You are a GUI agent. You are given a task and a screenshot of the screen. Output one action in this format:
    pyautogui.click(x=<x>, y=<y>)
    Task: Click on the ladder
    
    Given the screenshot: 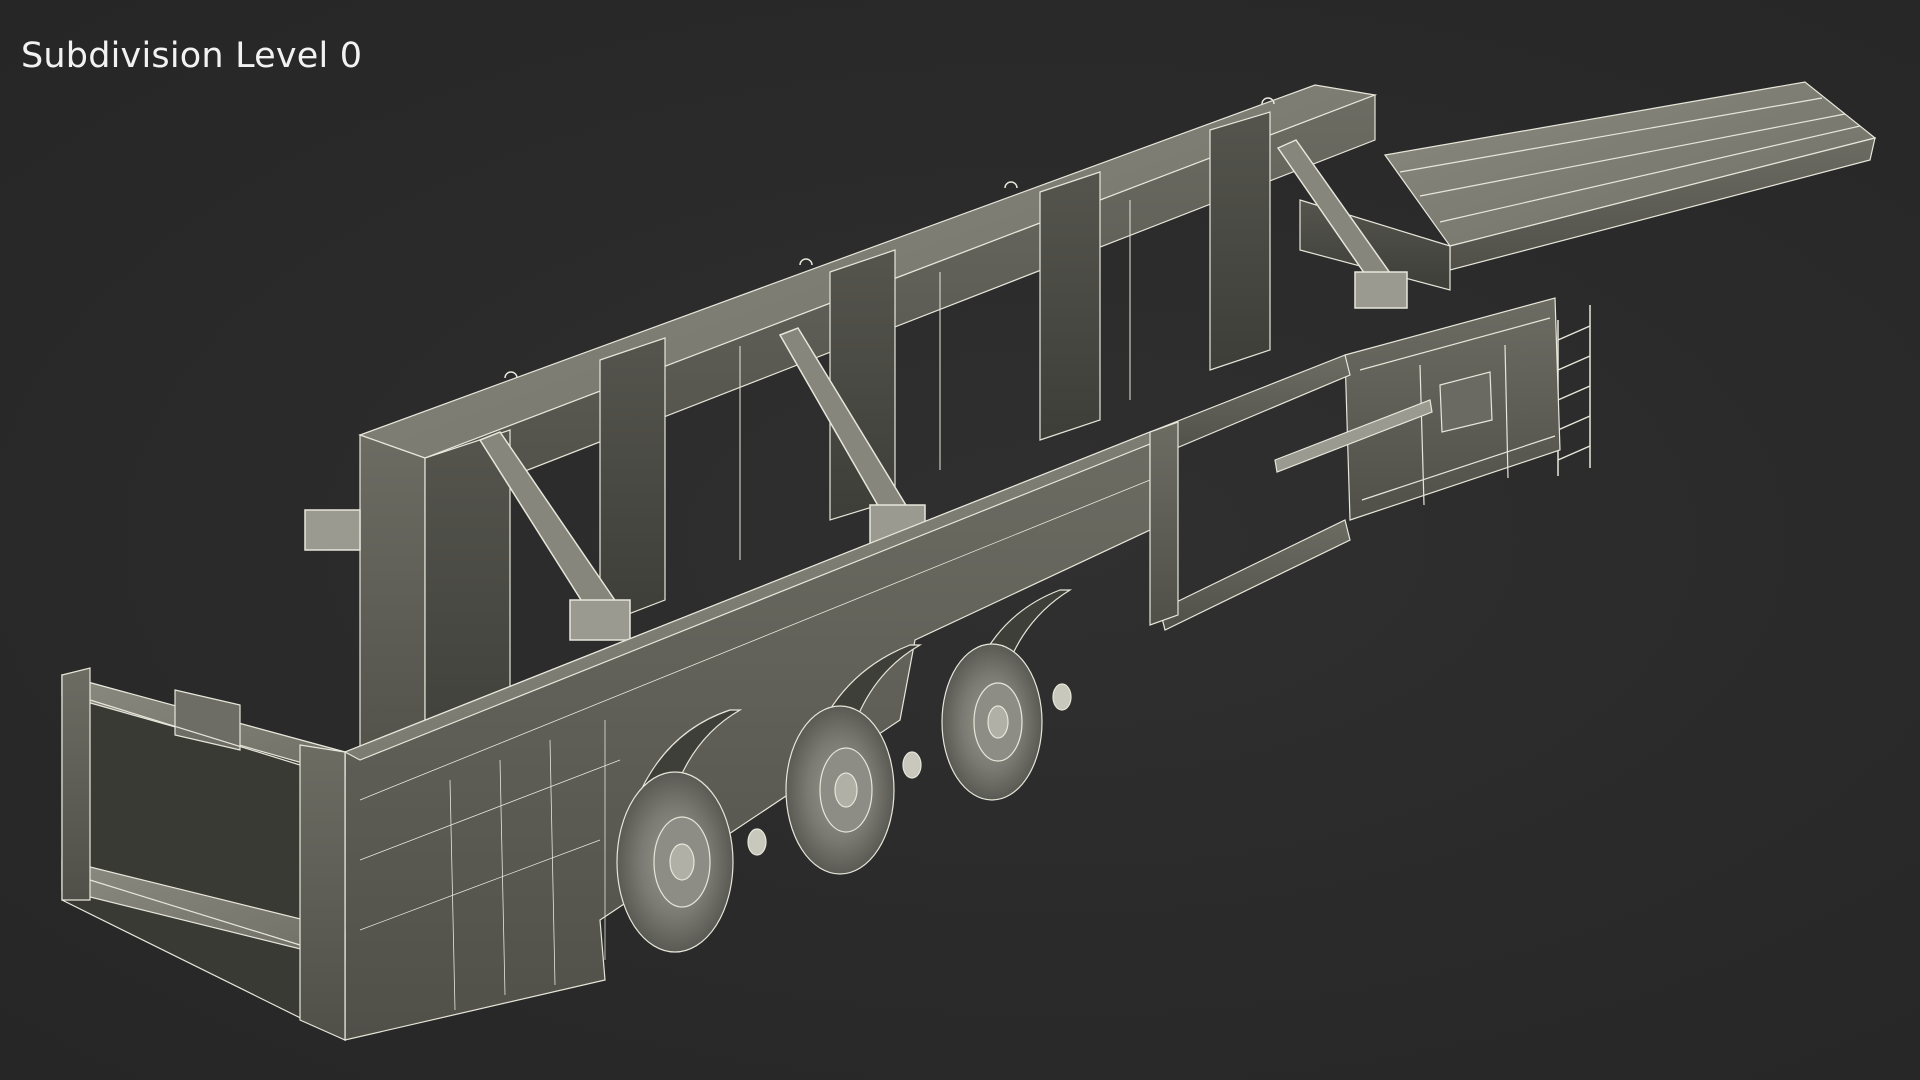 What is the action you would take?
    pyautogui.click(x=1574, y=390)
    